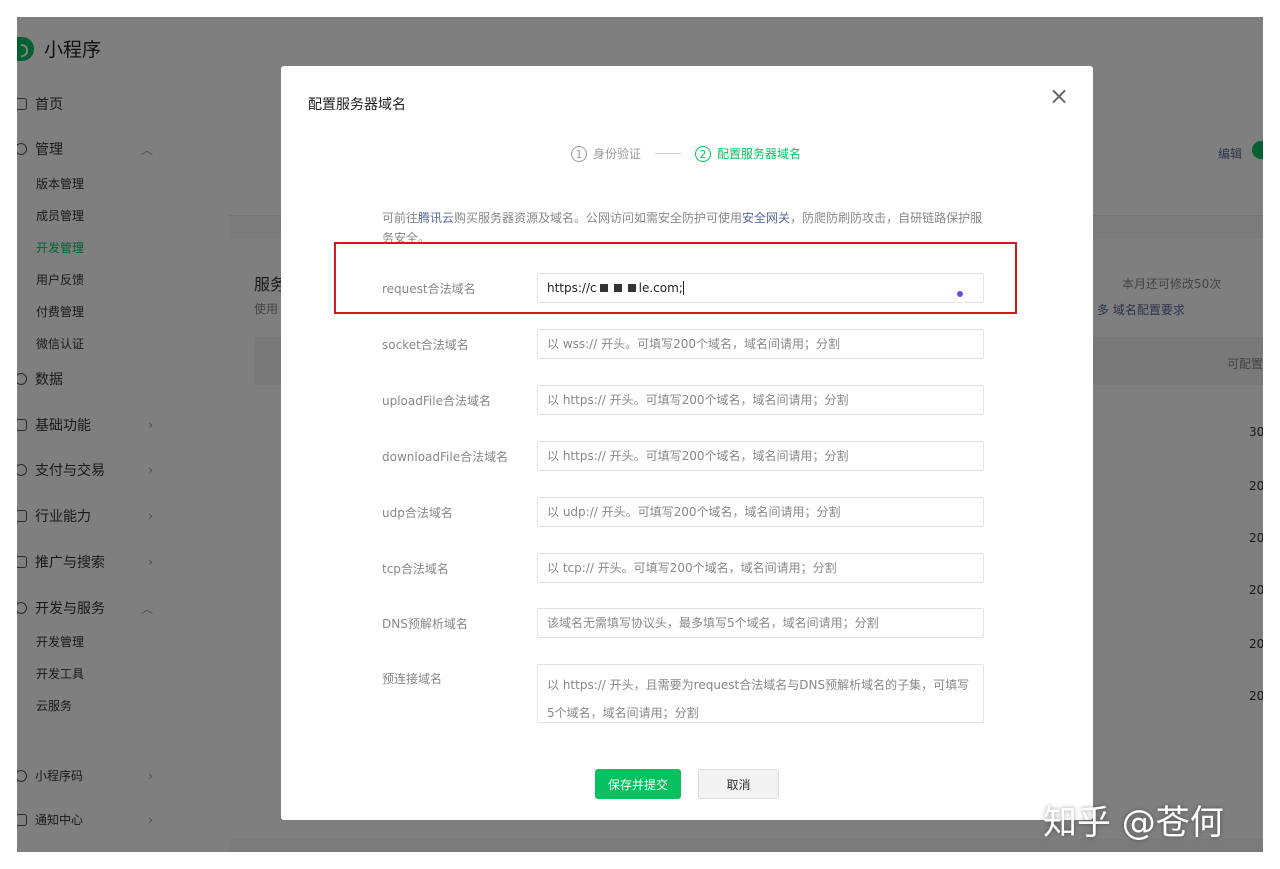 This screenshot has width=1280, height=869. What do you see at coordinates (760, 693) in the screenshot?
I see `preconnect-domain-input` at bounding box center [760, 693].